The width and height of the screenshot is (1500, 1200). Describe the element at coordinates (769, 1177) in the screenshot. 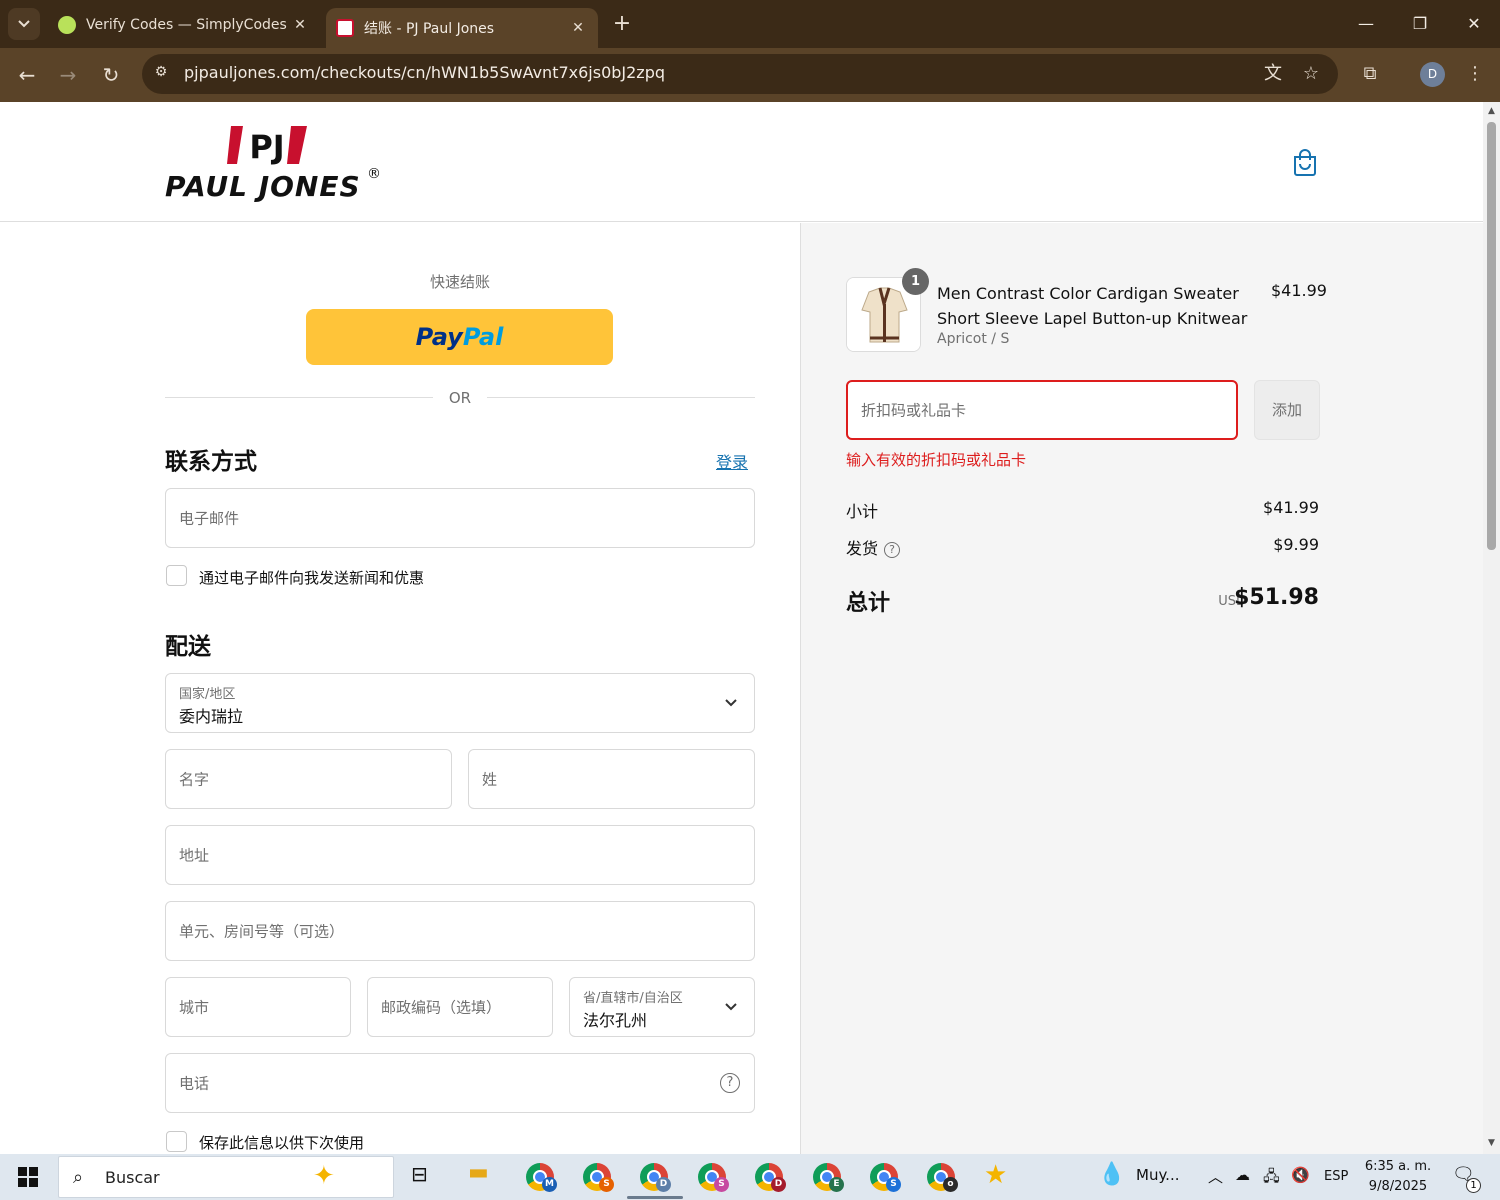

I see `chrome-profile-d2-icon: D` at that location.